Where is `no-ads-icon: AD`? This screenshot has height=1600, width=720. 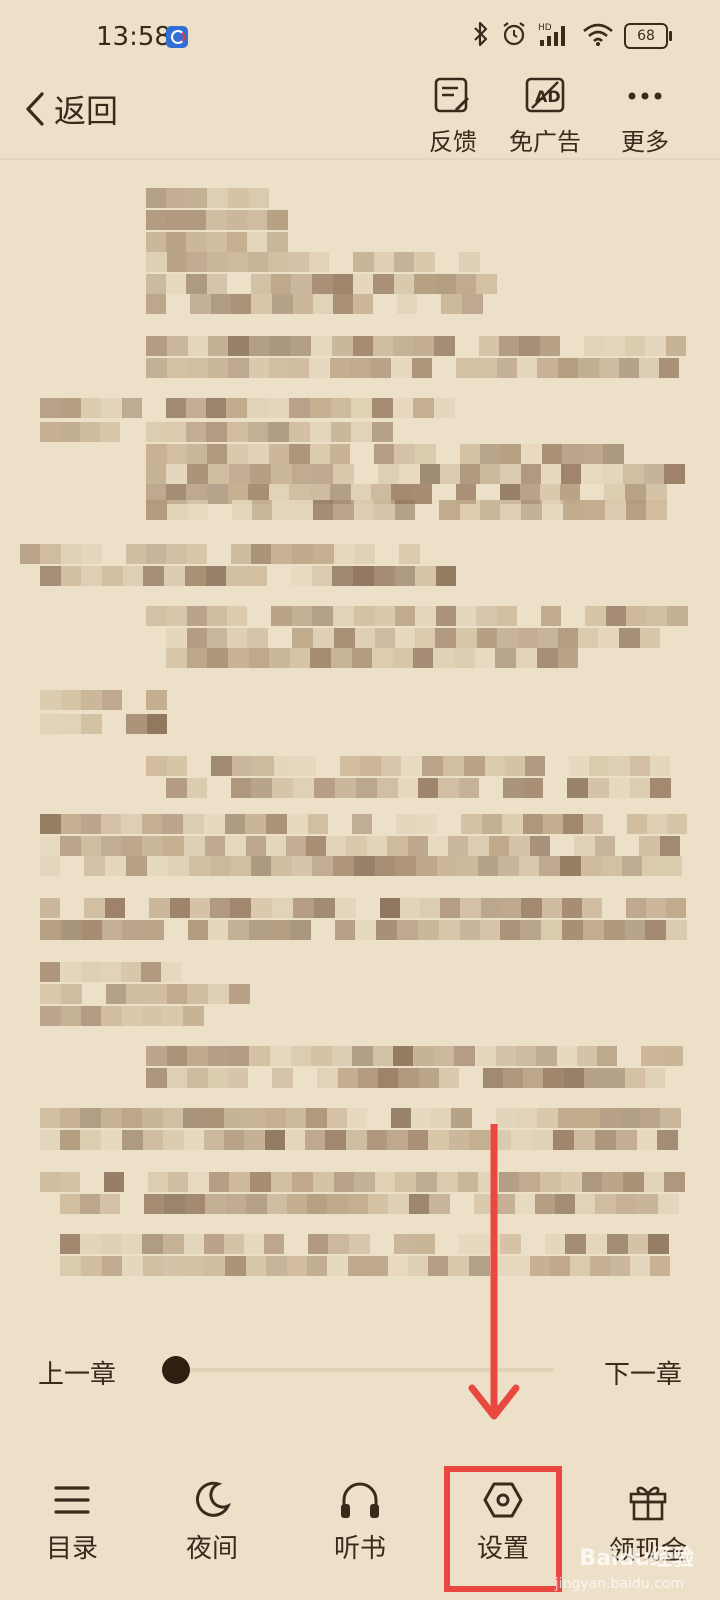
no-ads-icon: AD is located at coordinates (545, 95).